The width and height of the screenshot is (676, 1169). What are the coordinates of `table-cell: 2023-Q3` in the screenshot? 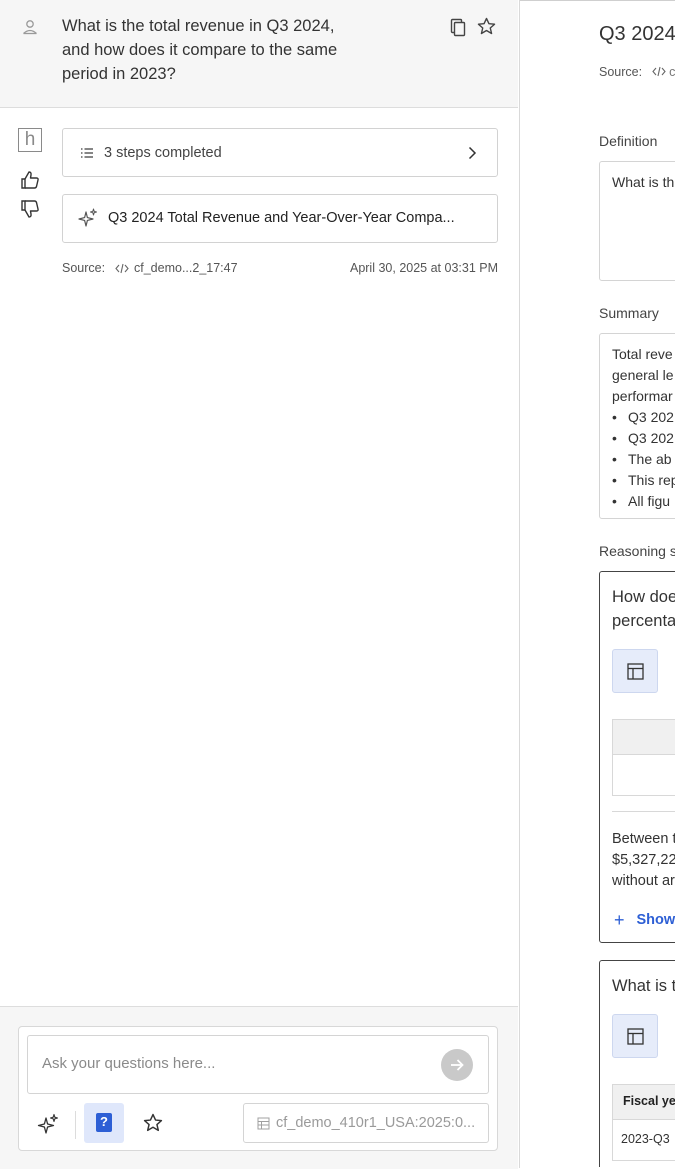 It's located at (645, 1139).